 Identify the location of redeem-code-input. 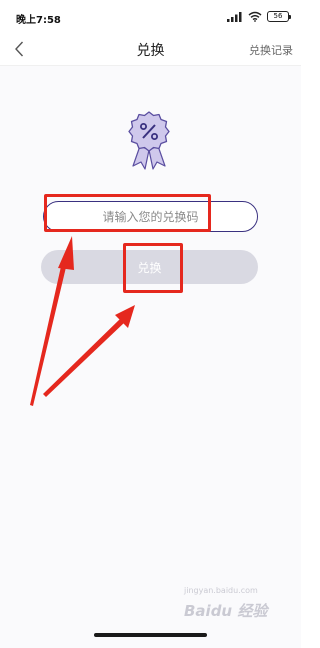
(150, 216).